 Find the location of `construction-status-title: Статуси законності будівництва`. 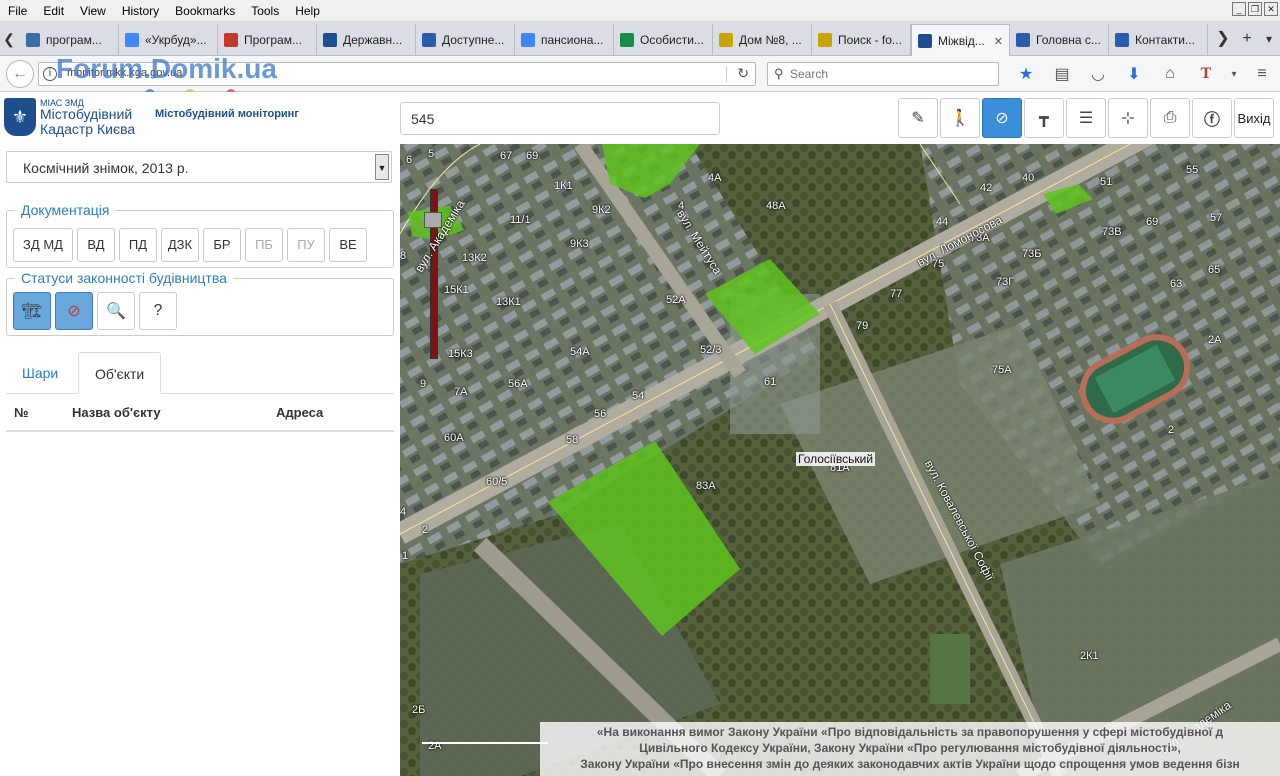

construction-status-title: Статуси законності будівництва is located at coordinates (124, 278).